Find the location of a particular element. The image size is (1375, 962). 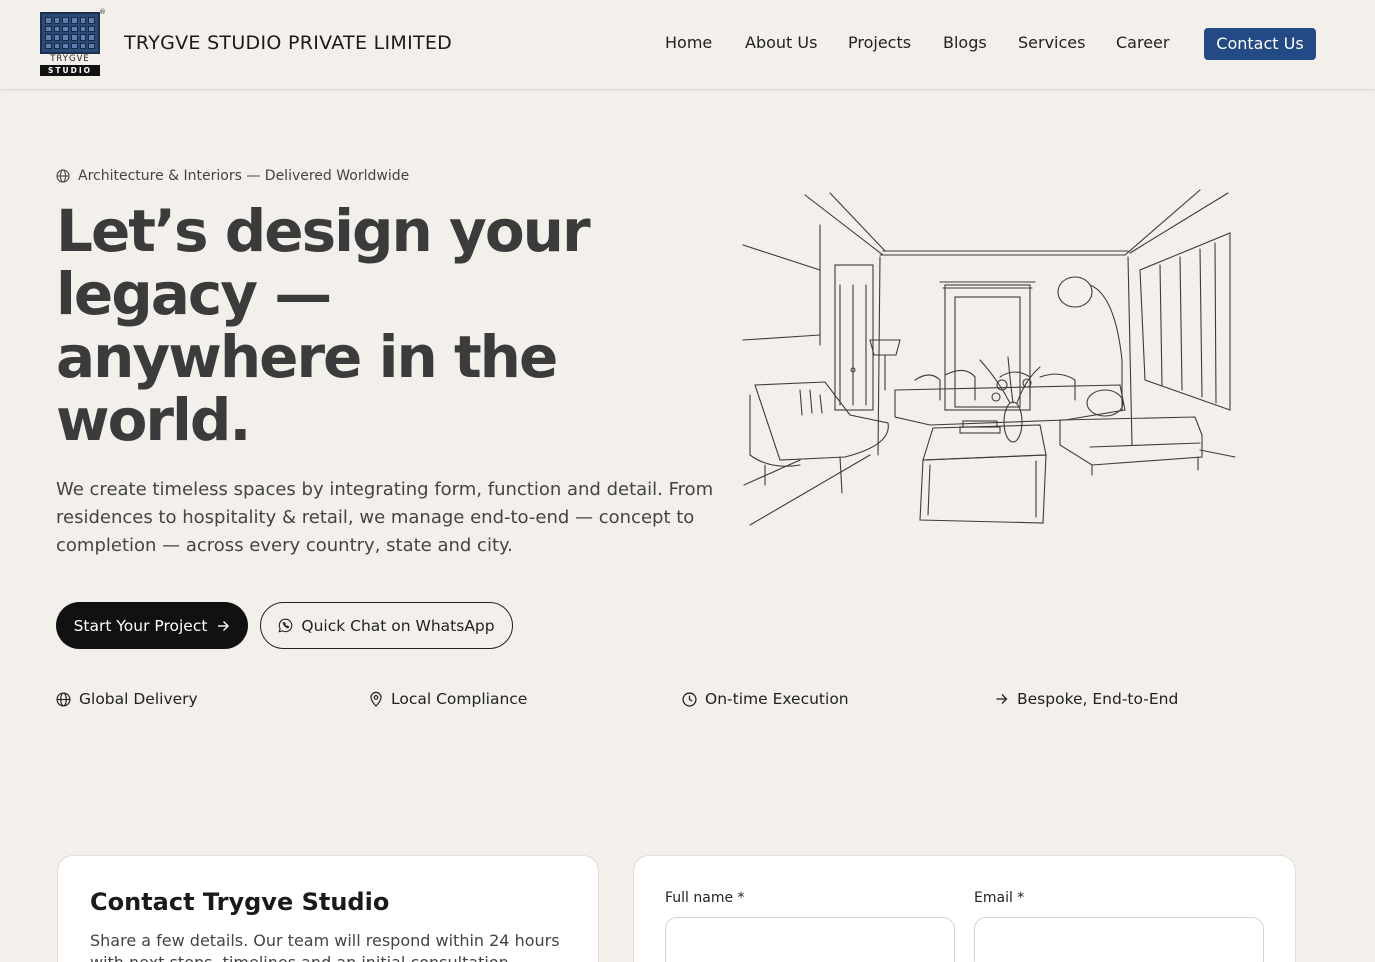

company-name: TRYGVE STUDIO PRIVATE LIMITED is located at coordinates (288, 43).